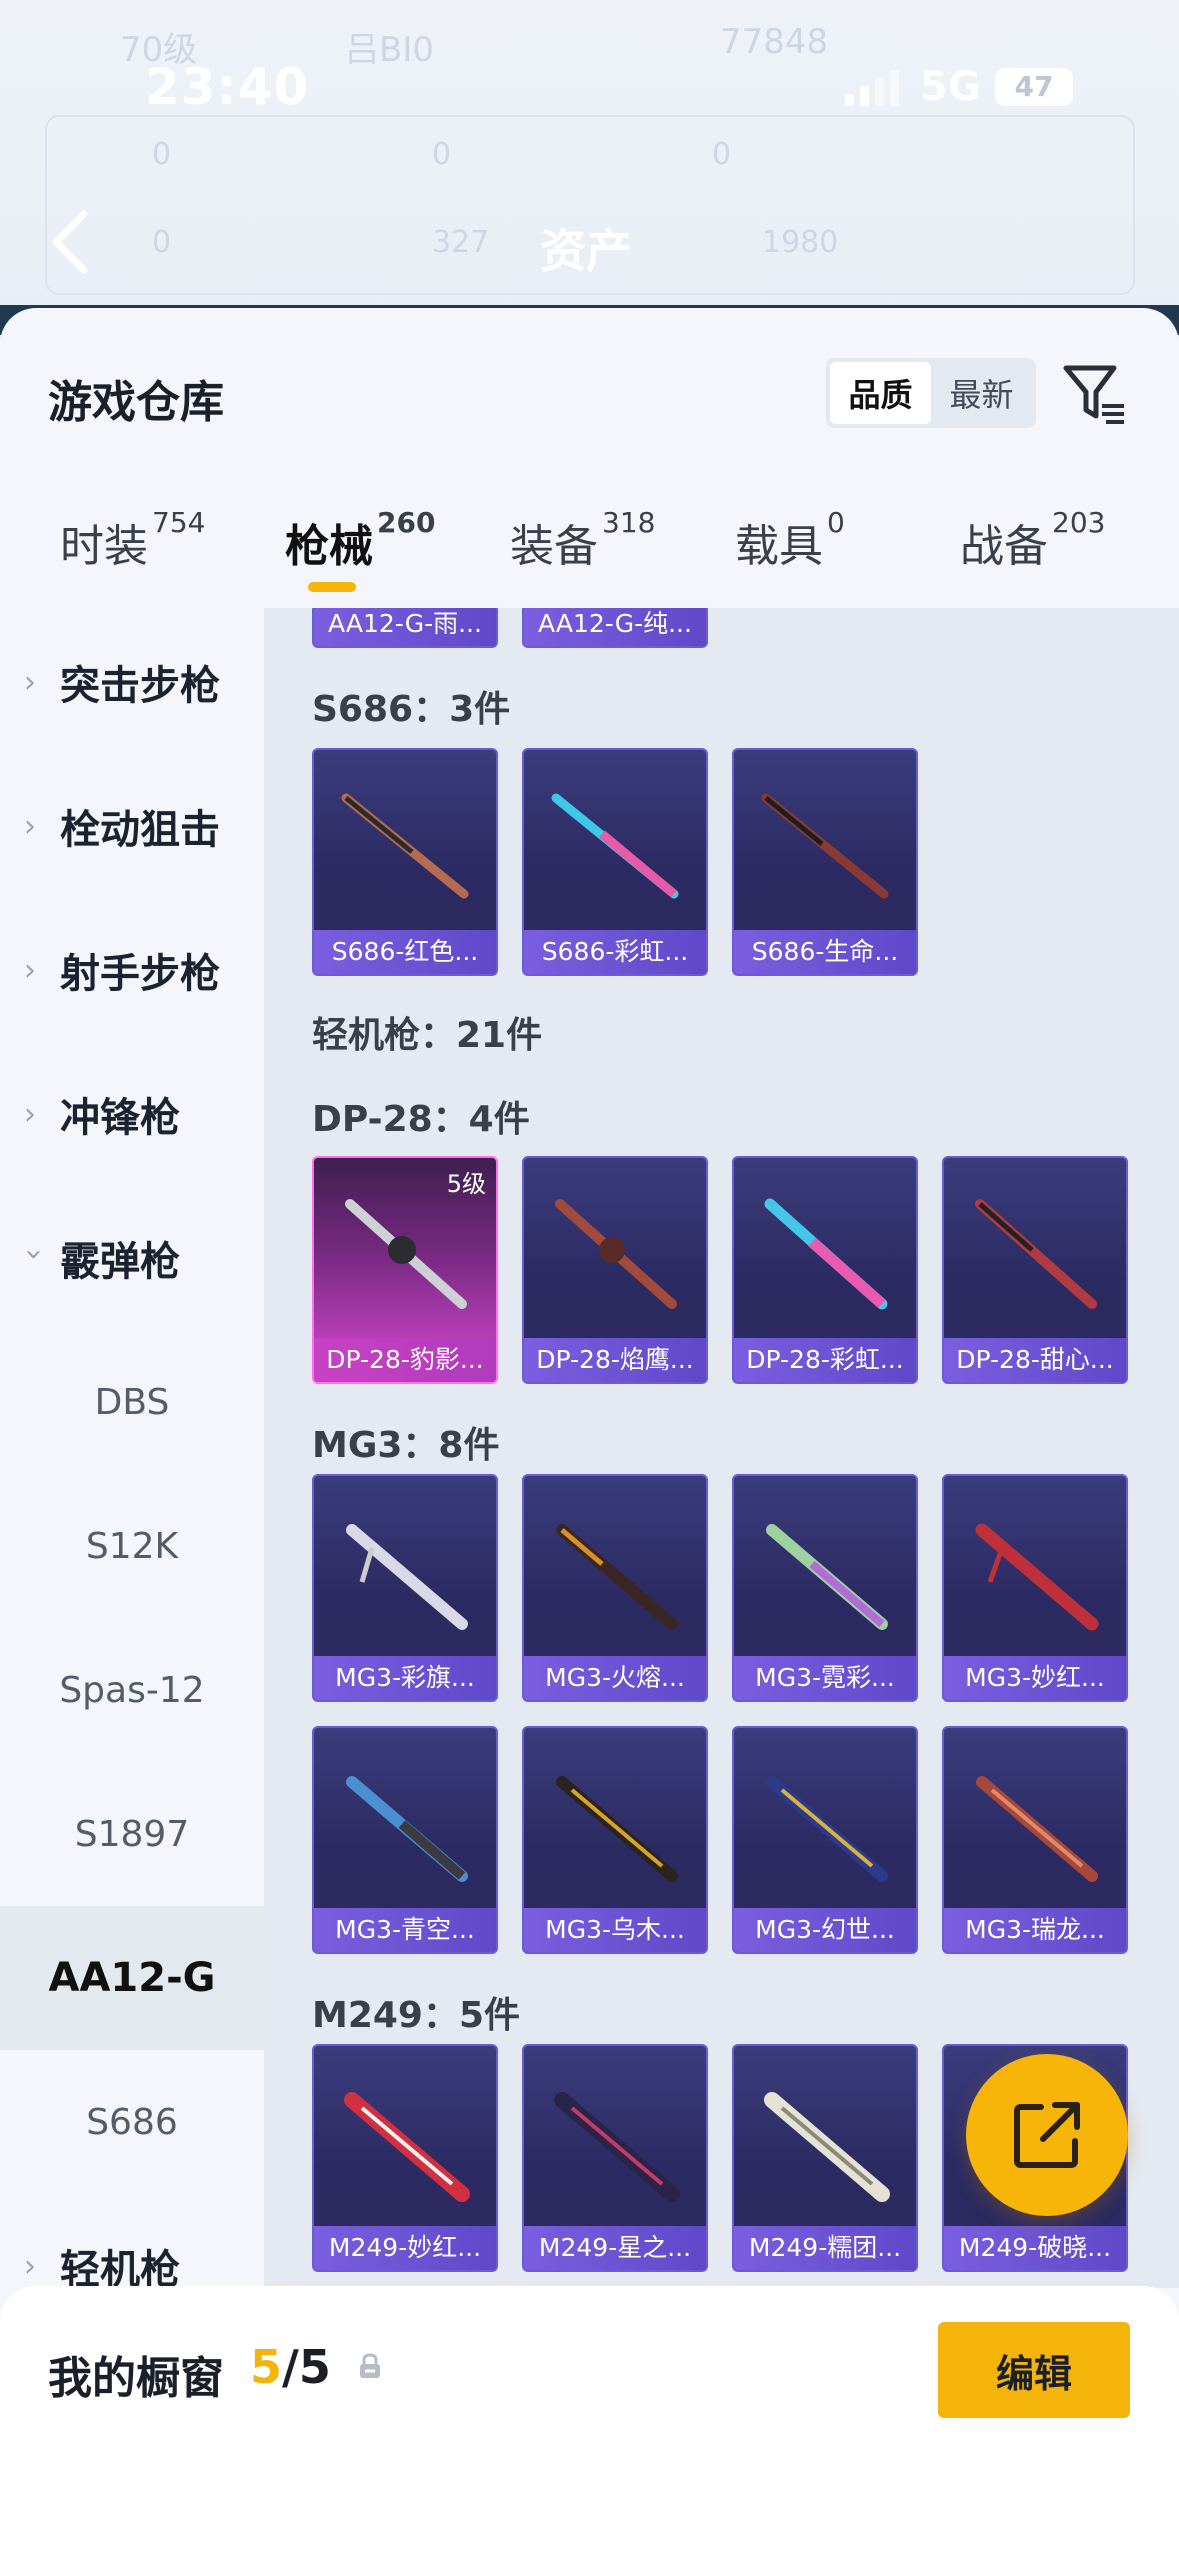  What do you see at coordinates (306, 2367) in the screenshot?
I see `showcase-total: /5` at bounding box center [306, 2367].